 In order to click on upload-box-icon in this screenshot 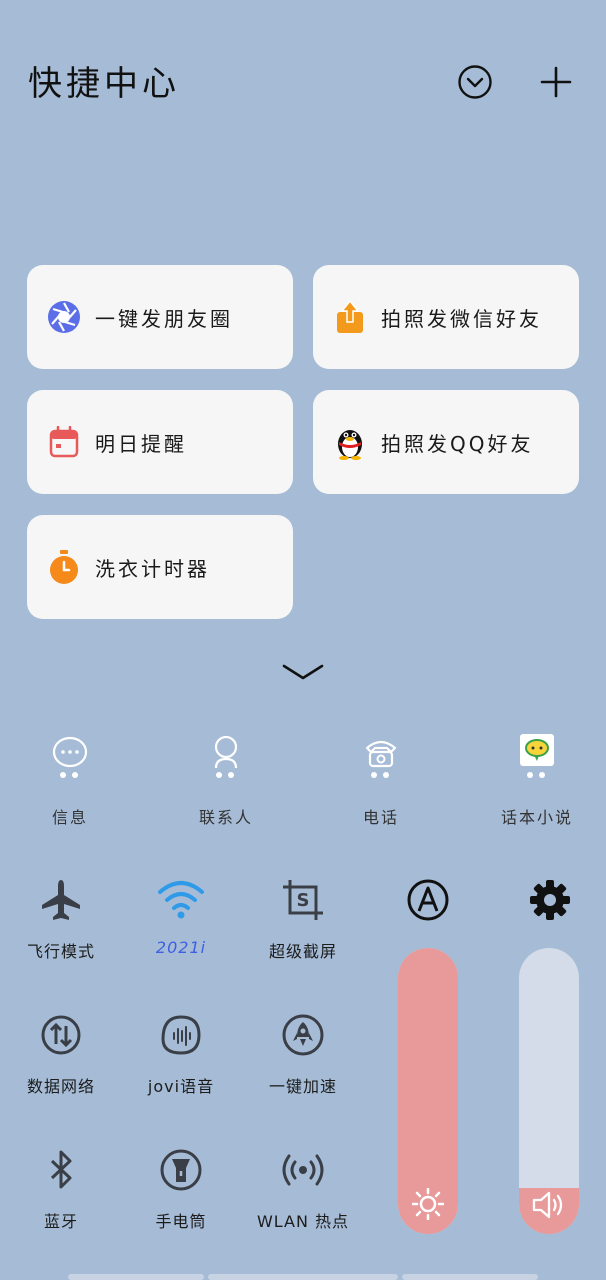, I will do `click(350, 317)`.